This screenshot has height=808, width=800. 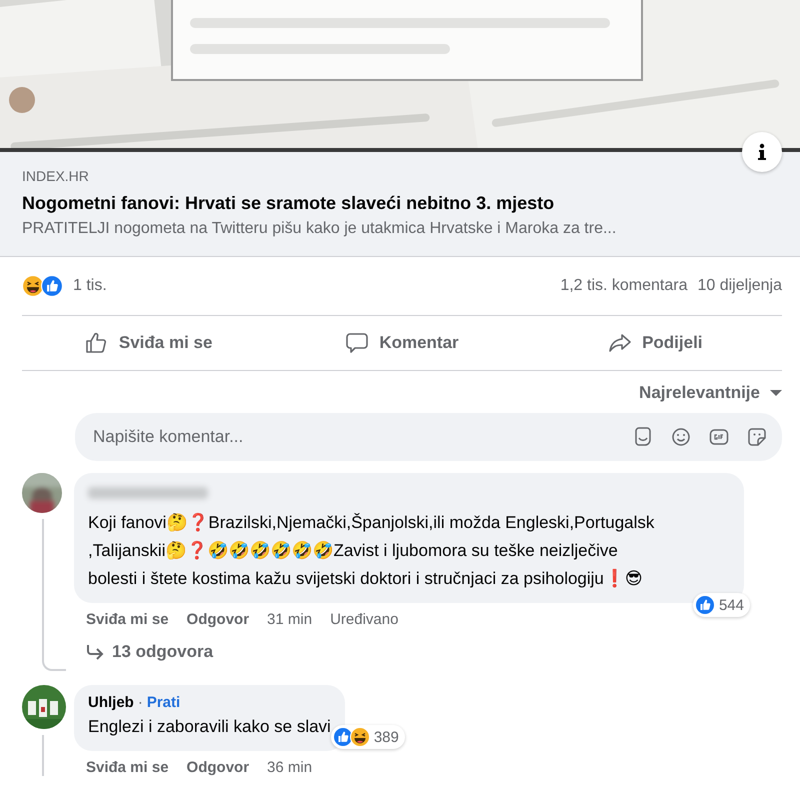 I want to click on link-source: INDEX.HR, so click(x=56, y=176).